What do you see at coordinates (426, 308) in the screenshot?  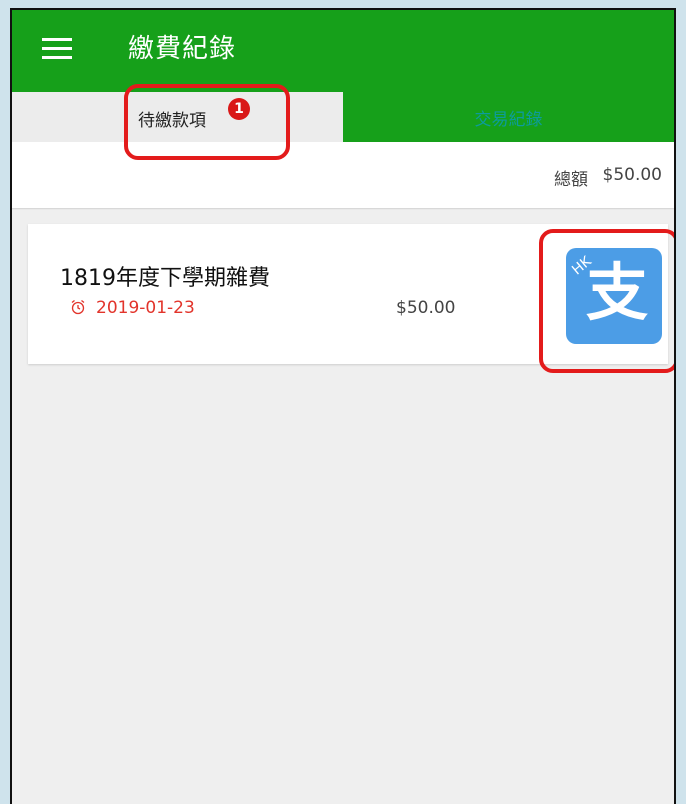 I see `bill-amount: $50.00` at bounding box center [426, 308].